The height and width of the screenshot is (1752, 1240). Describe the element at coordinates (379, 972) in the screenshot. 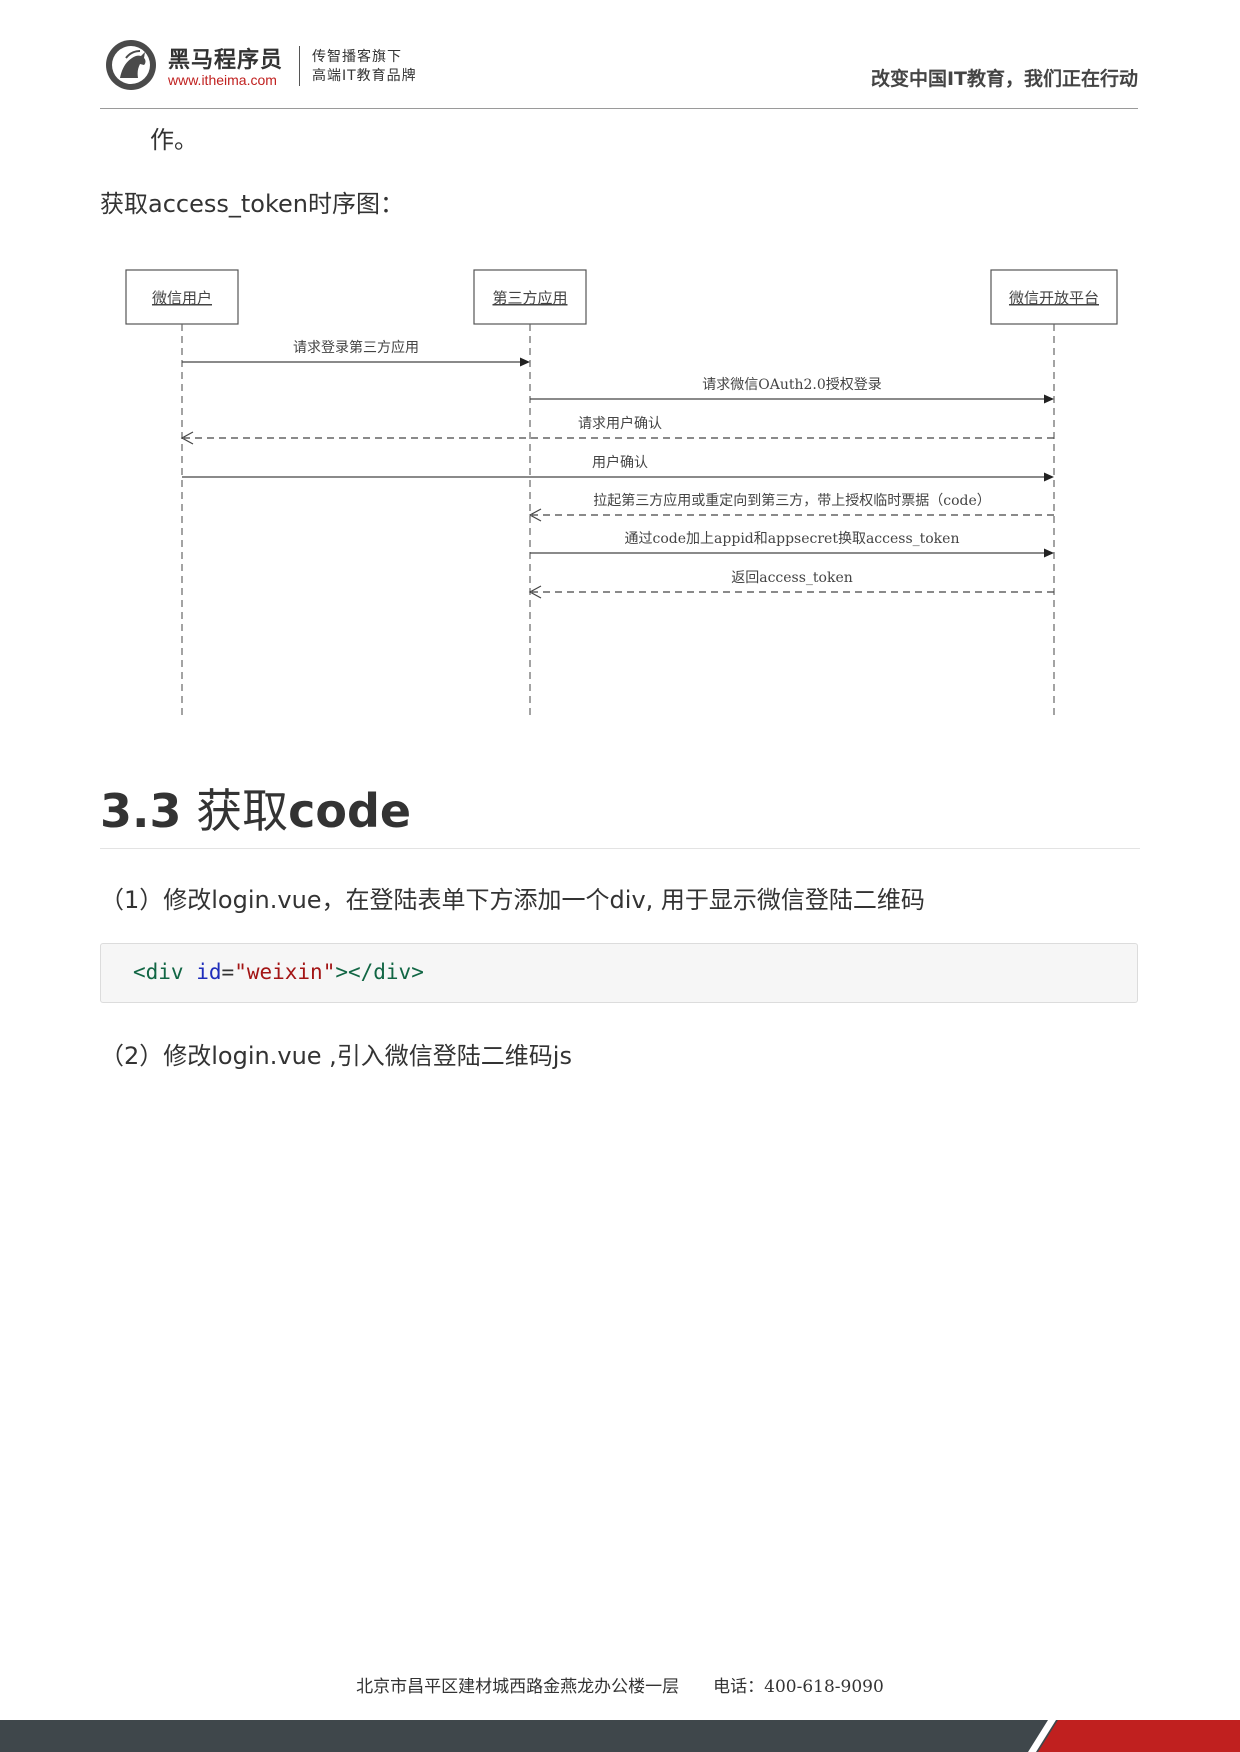

I see `code-close-tag: ></div>` at that location.